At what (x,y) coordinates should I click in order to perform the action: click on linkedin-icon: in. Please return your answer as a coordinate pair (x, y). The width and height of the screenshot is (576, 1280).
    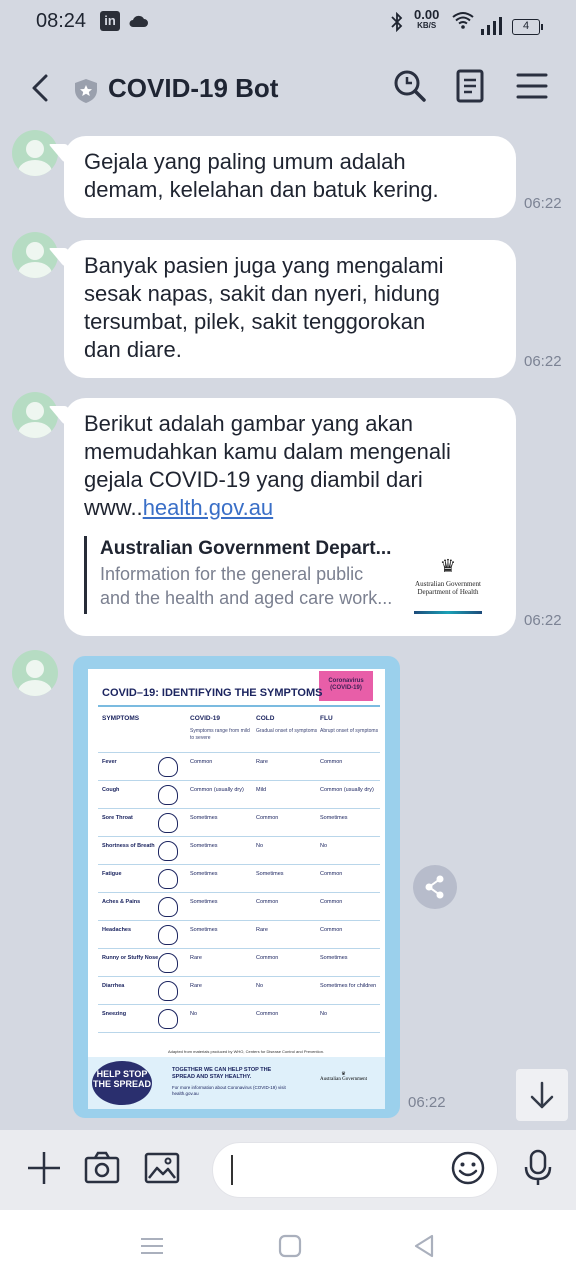
    Looking at the image, I should click on (110, 21).